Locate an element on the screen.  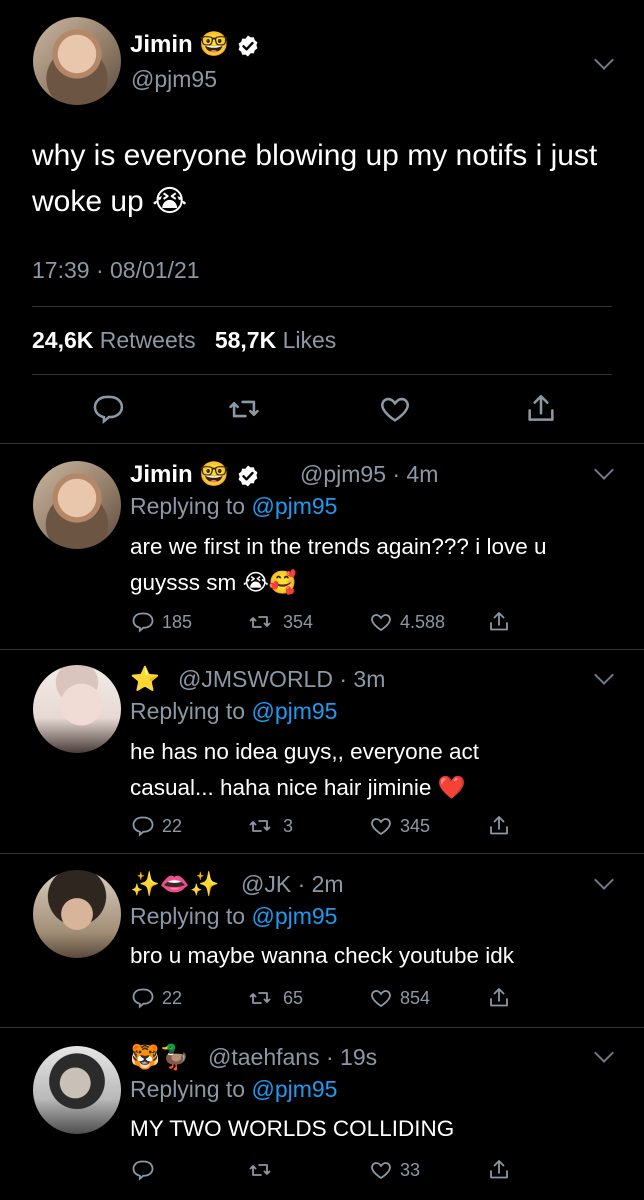
reply-text-line: casual... haha nice hair jiminie is located at coordinates (281, 787).